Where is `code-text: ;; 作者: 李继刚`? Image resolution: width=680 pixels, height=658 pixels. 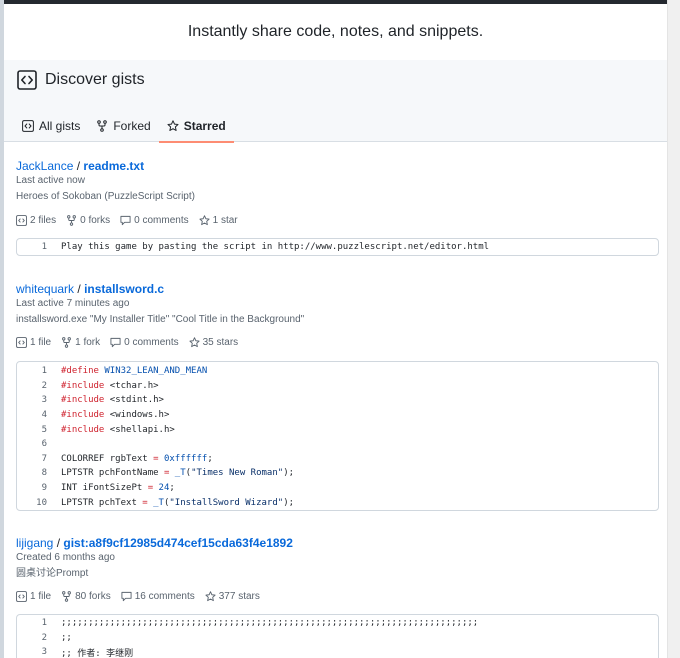 code-text: ;; 作者: 李继刚 is located at coordinates (97, 652).